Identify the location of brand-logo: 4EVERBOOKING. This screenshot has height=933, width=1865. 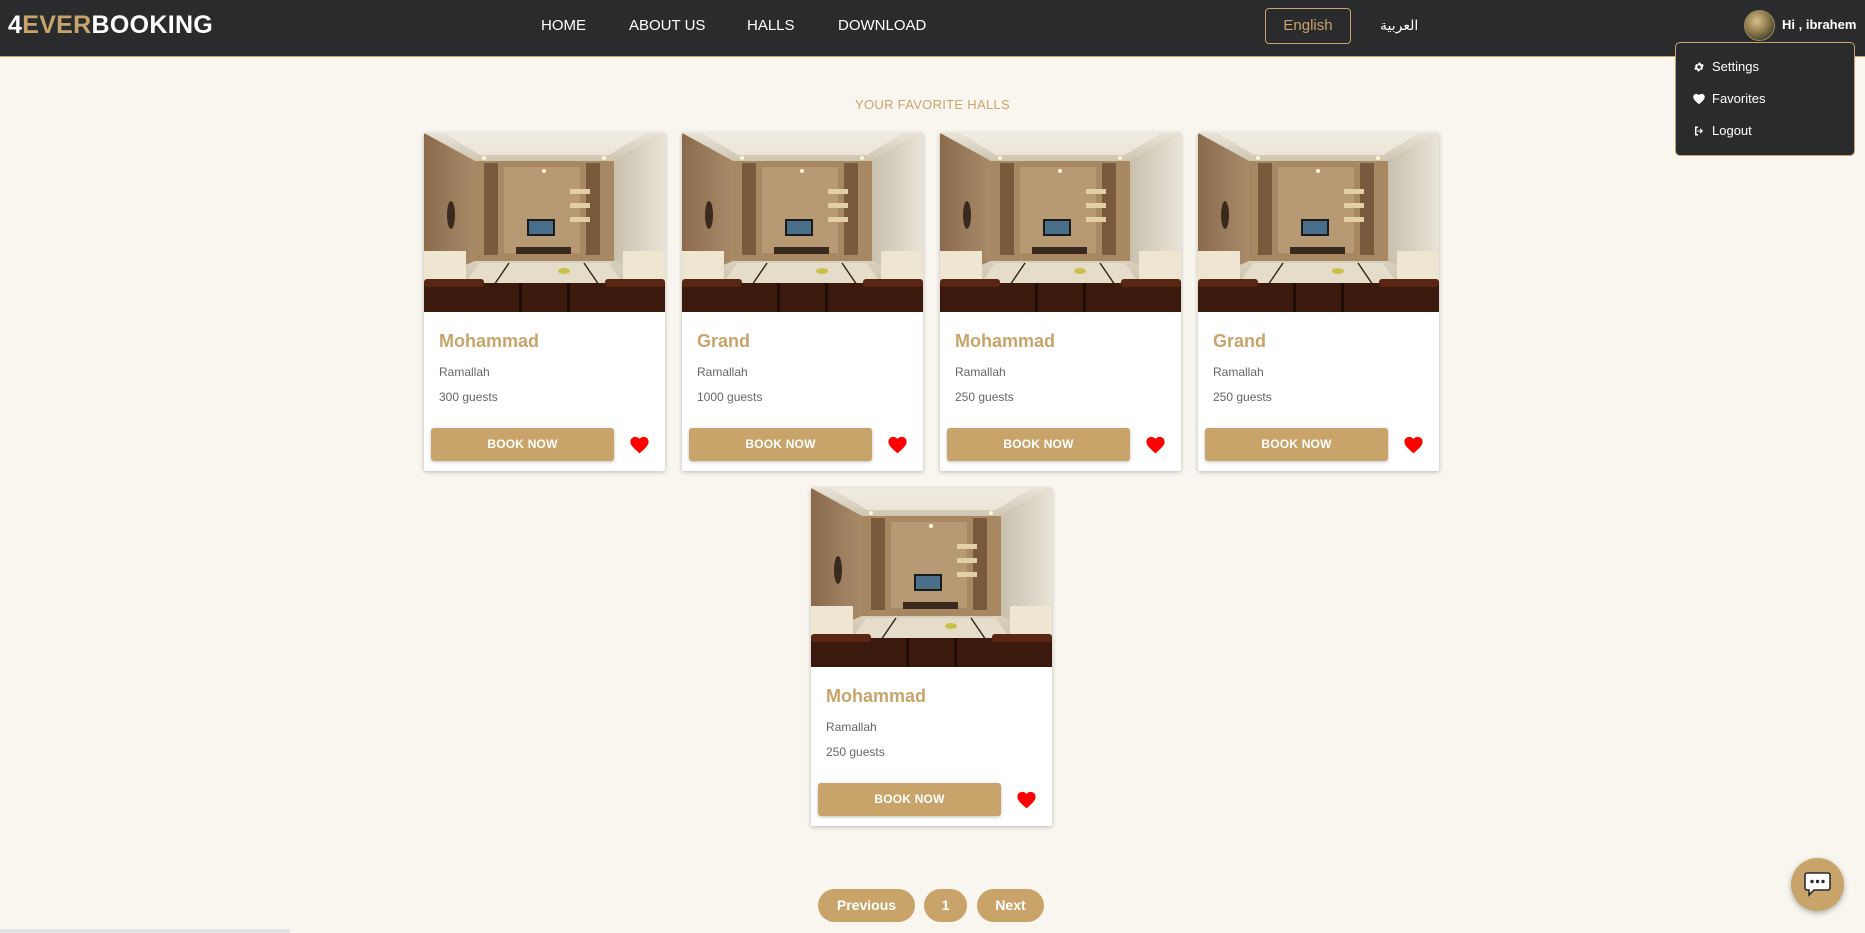
(110, 25).